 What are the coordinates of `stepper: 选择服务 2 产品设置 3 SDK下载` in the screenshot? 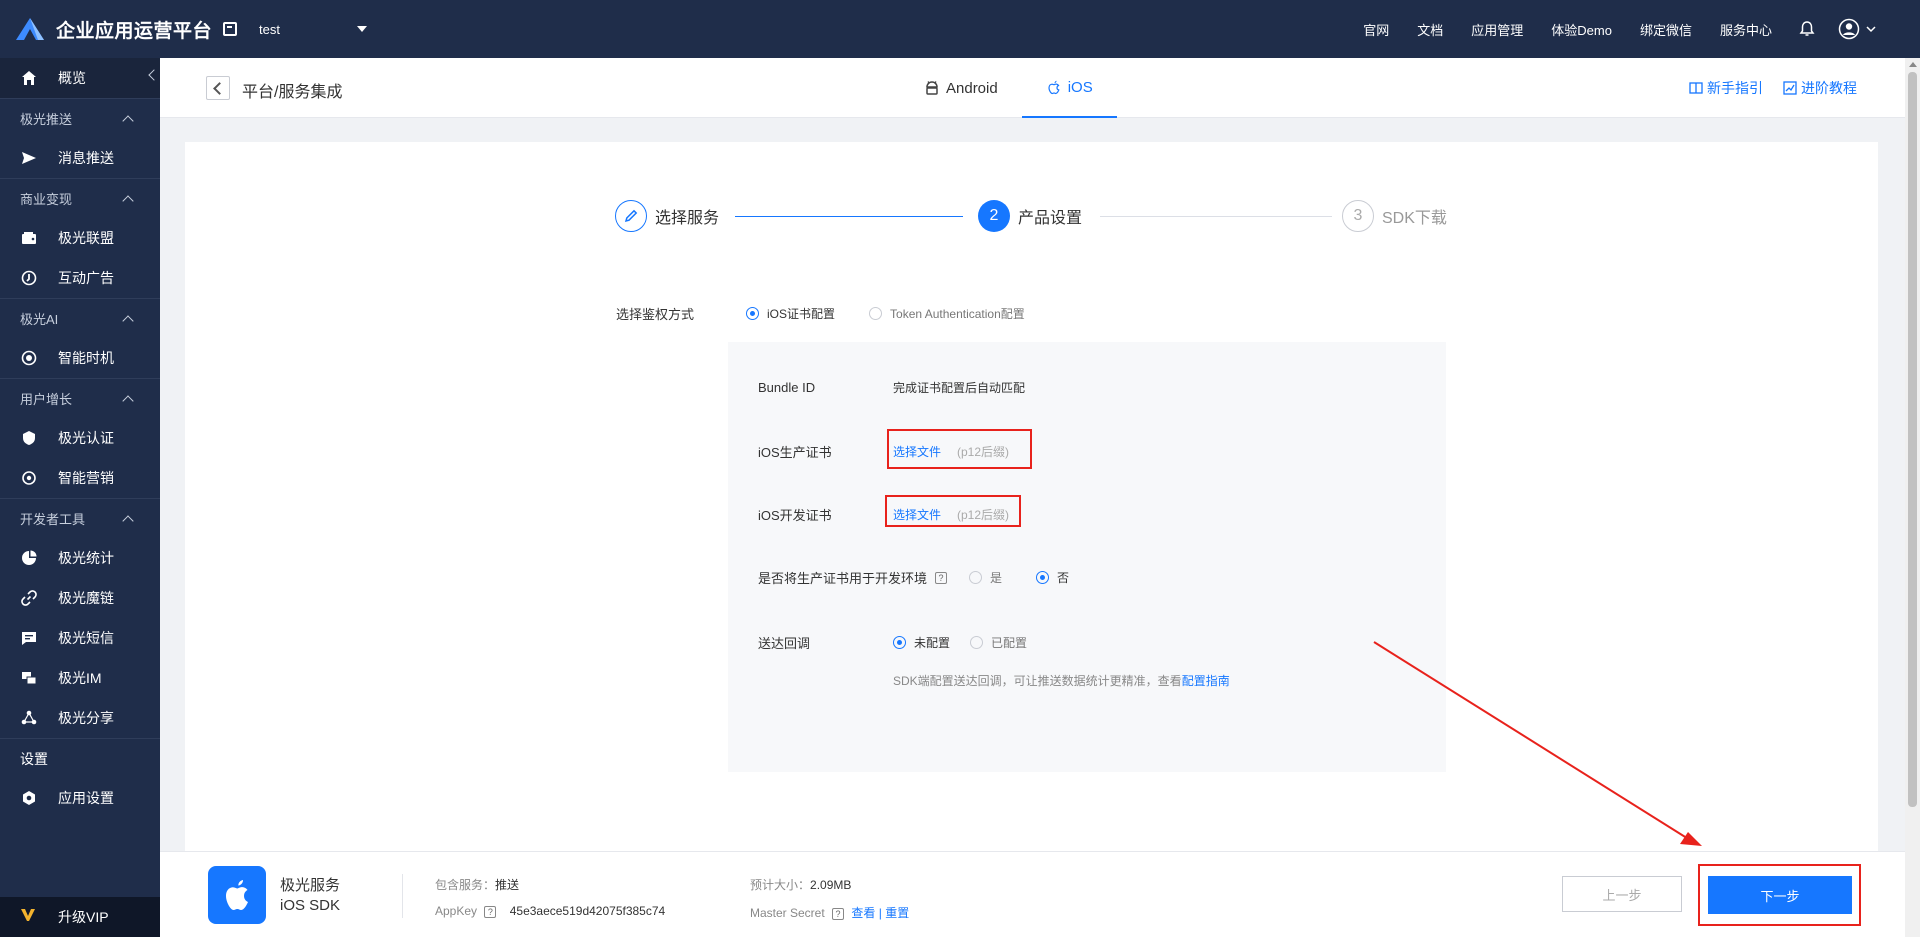 It's located at (1035, 220).